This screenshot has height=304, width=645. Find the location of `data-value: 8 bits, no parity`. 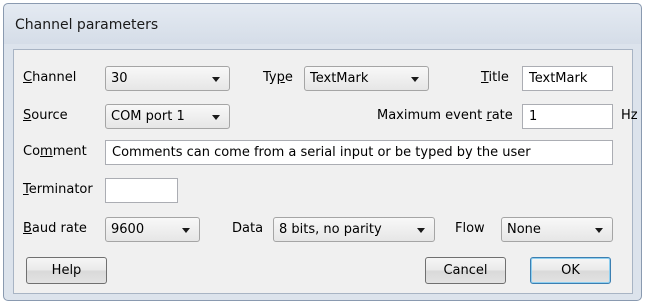

data-value: 8 bits, no parity is located at coordinates (330, 229).